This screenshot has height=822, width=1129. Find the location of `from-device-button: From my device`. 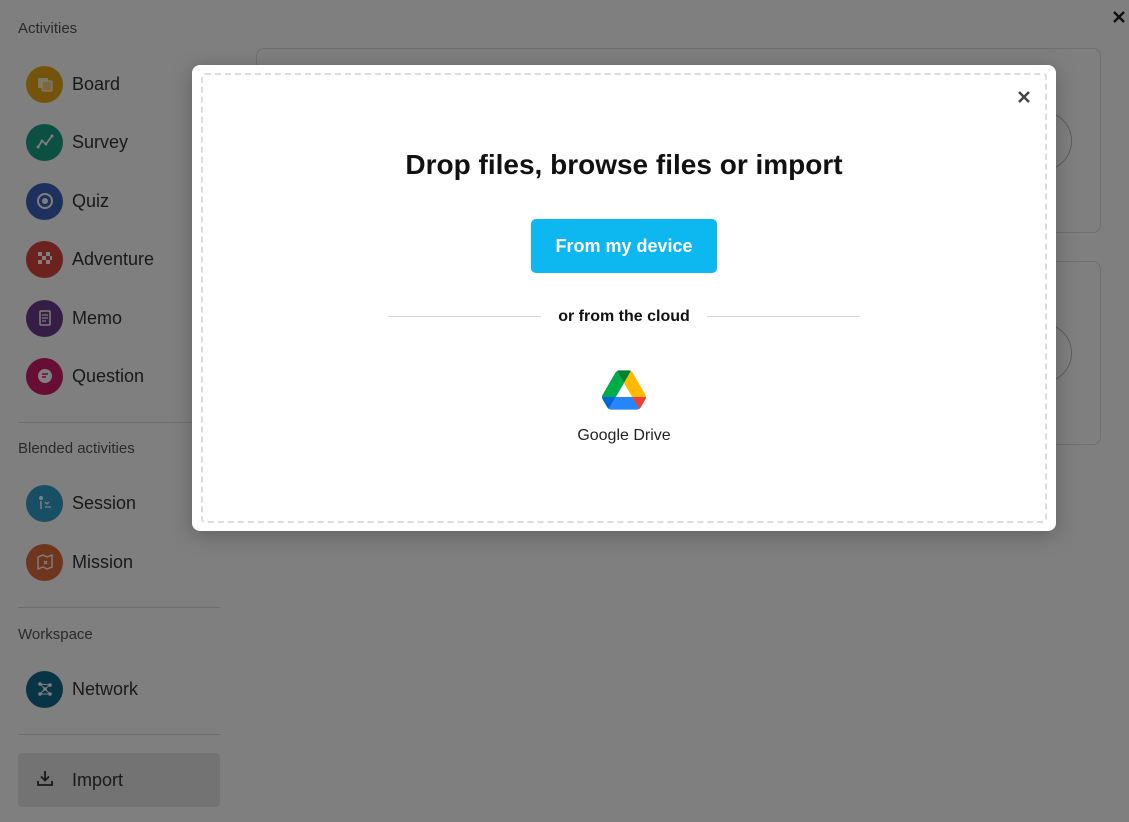

from-device-button: From my device is located at coordinates (624, 246).